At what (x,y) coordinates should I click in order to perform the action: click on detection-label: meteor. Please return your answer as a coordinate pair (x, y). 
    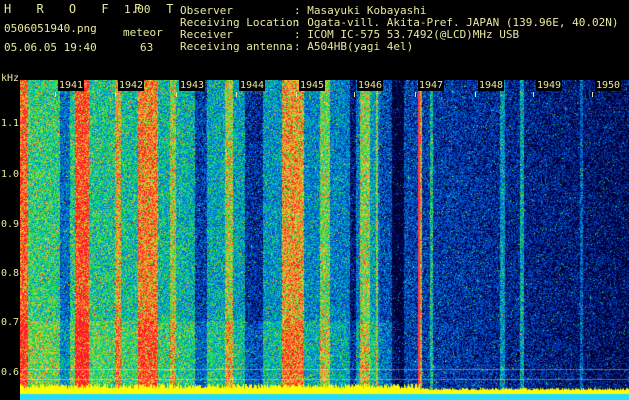
    Looking at the image, I should click on (143, 32).